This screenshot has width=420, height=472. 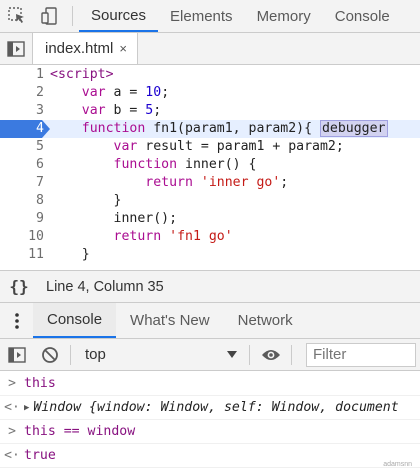 What do you see at coordinates (95, 354) in the screenshot?
I see `context-label: top` at bounding box center [95, 354].